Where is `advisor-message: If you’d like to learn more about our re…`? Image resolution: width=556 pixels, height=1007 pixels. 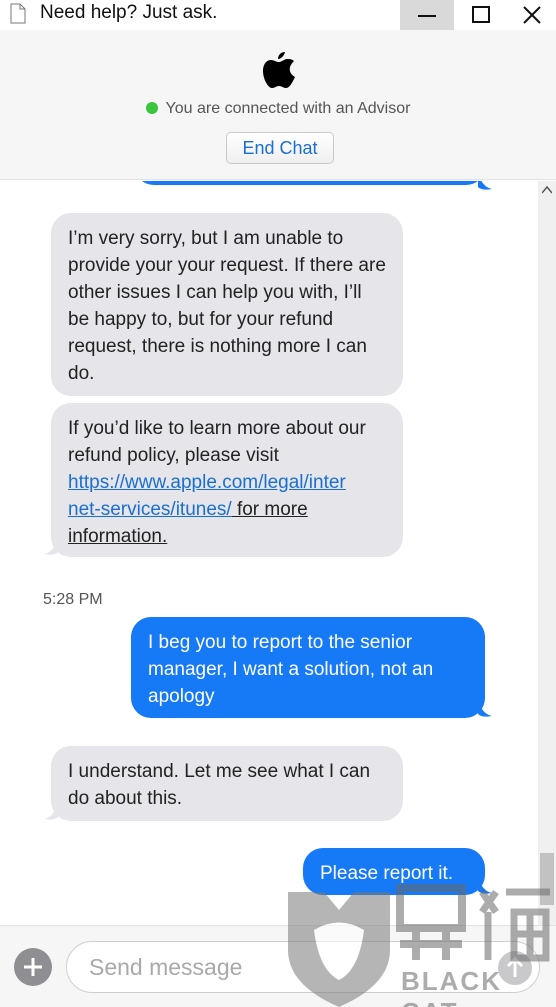
advisor-message: If you’d like to learn more about our re… is located at coordinates (227, 480).